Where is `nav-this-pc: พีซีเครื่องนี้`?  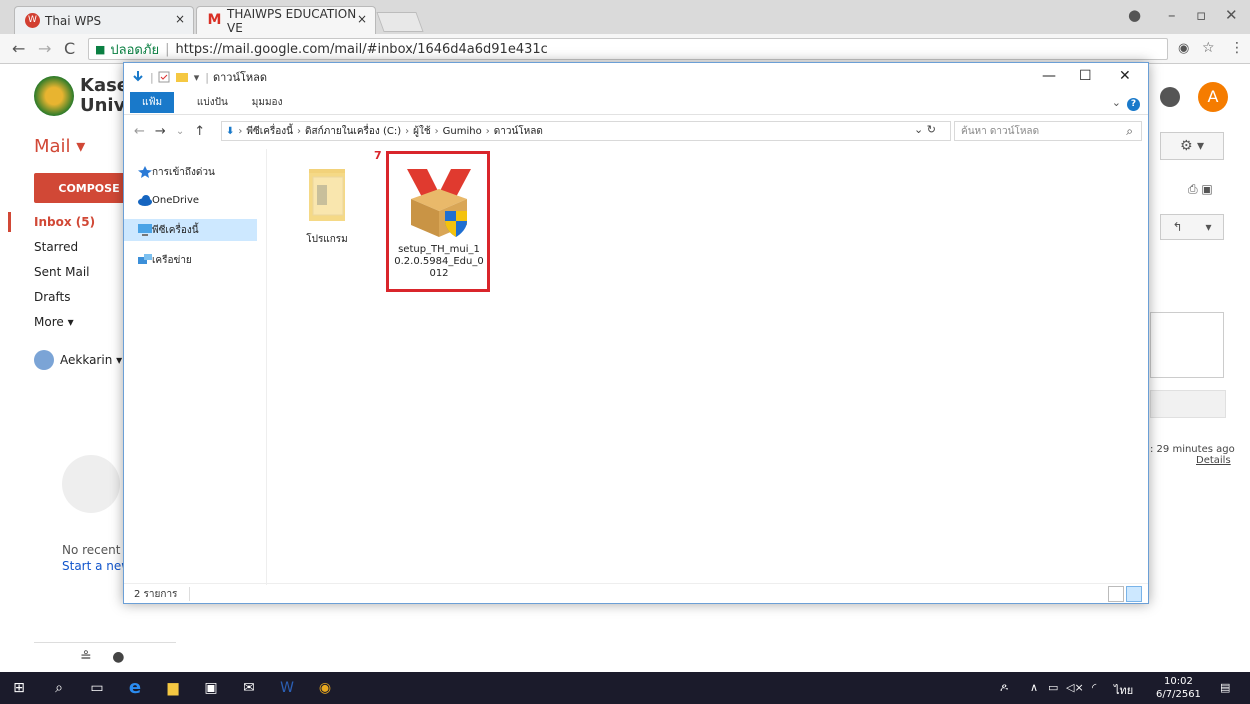 nav-this-pc: พีซีเครื่องนี้ is located at coordinates (190, 230).